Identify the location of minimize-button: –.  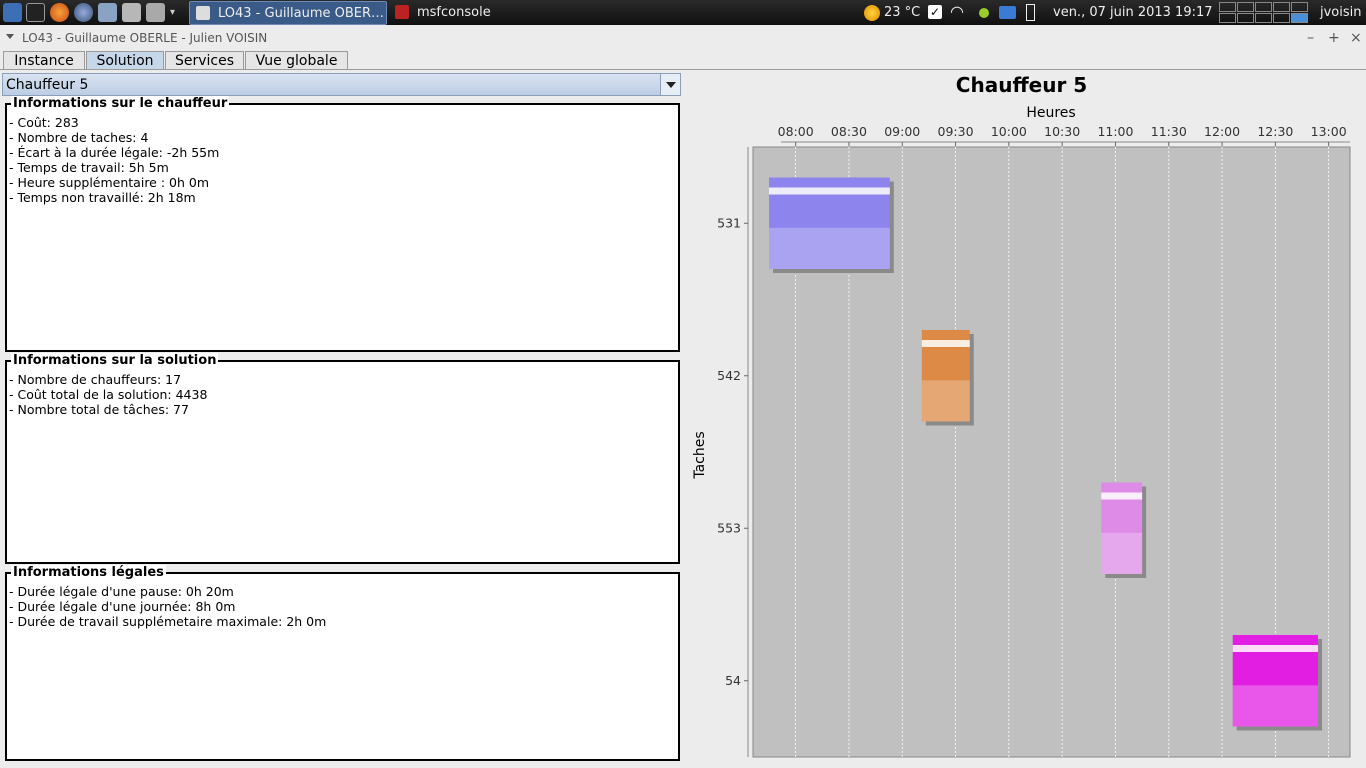
(1310, 38).